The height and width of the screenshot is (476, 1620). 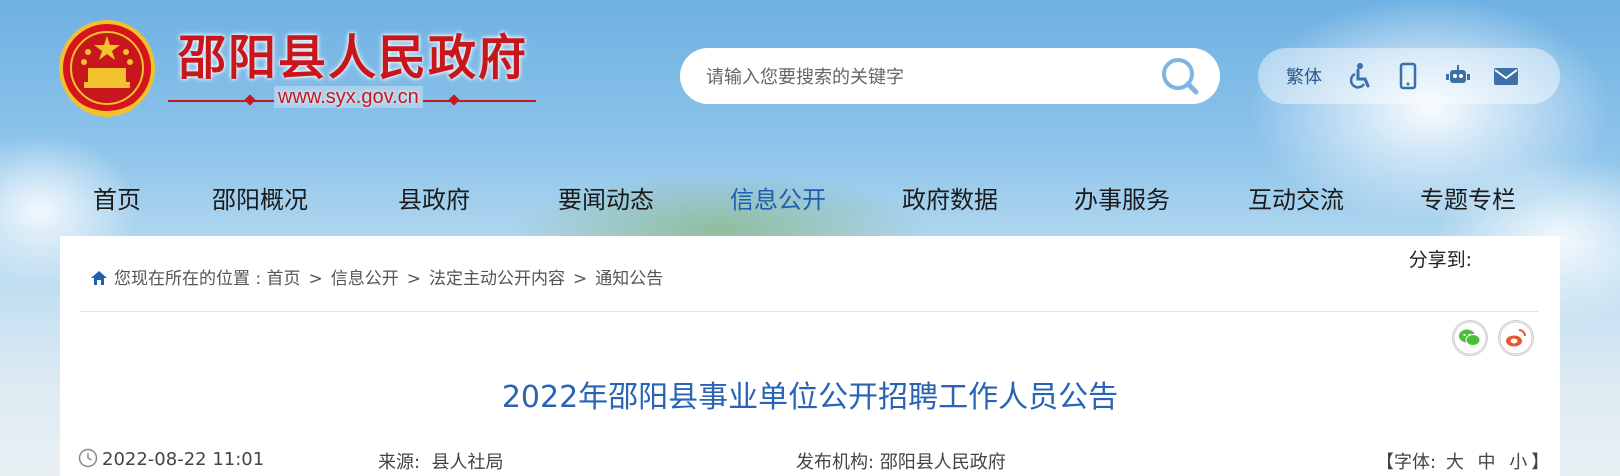 What do you see at coordinates (810, 397) in the screenshot?
I see `article-title: 2022年邵阳县事业单位公开招聘工作人员公告` at bounding box center [810, 397].